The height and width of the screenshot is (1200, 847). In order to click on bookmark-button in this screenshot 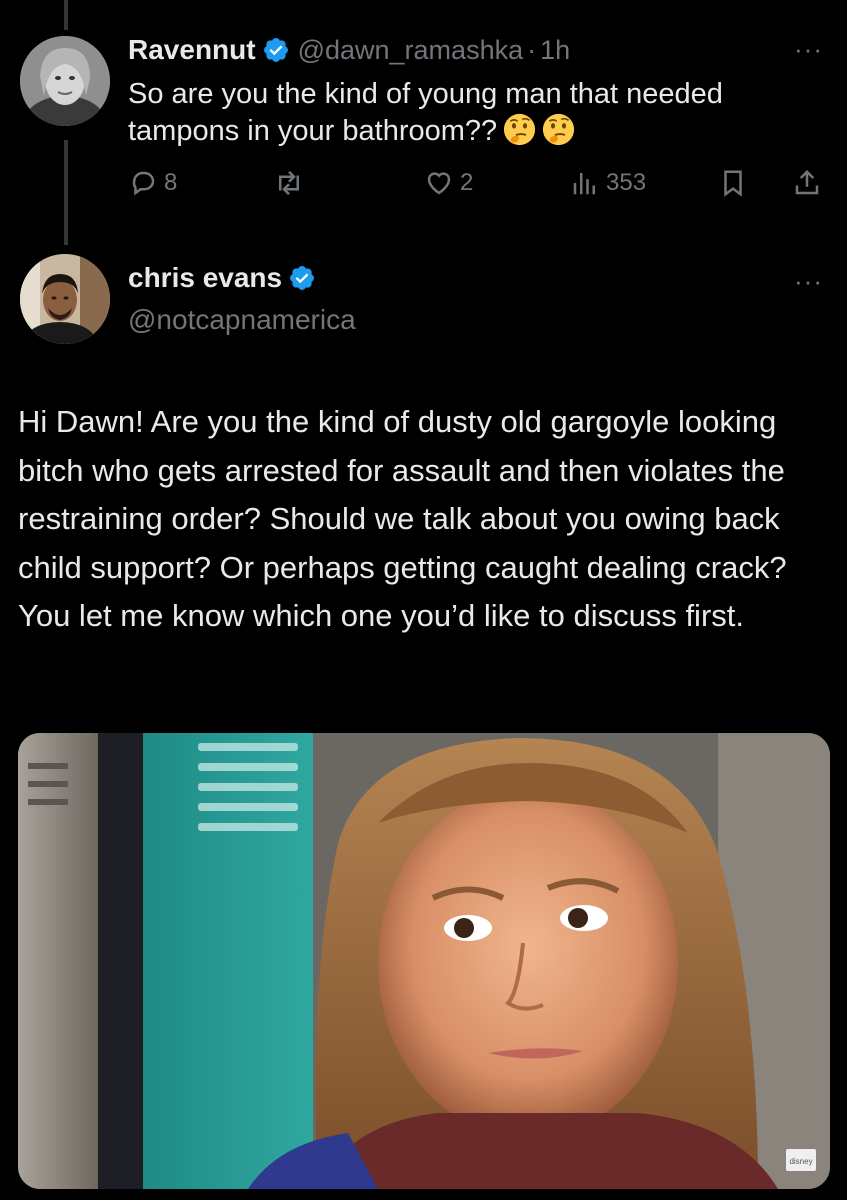, I will do `click(733, 183)`.